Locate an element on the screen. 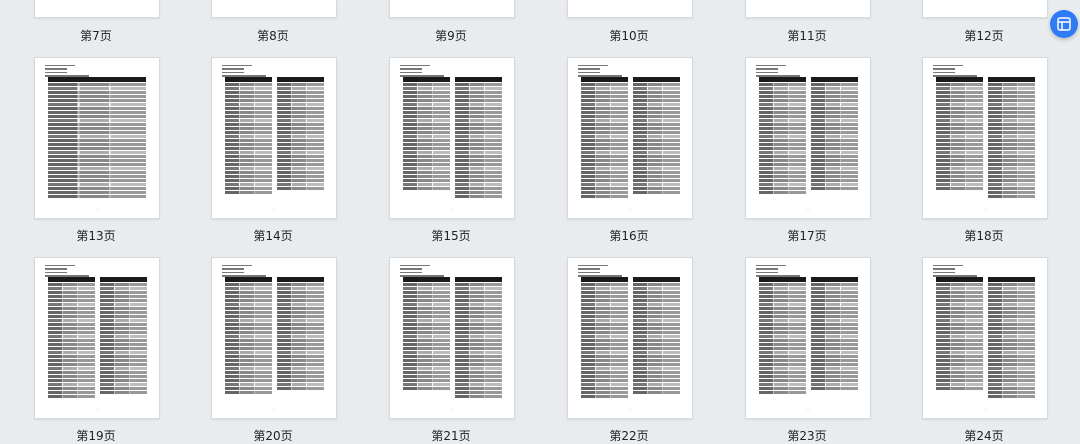 The width and height of the screenshot is (1080, 444). page-thumbnail-16: — is located at coordinates (630, 138).